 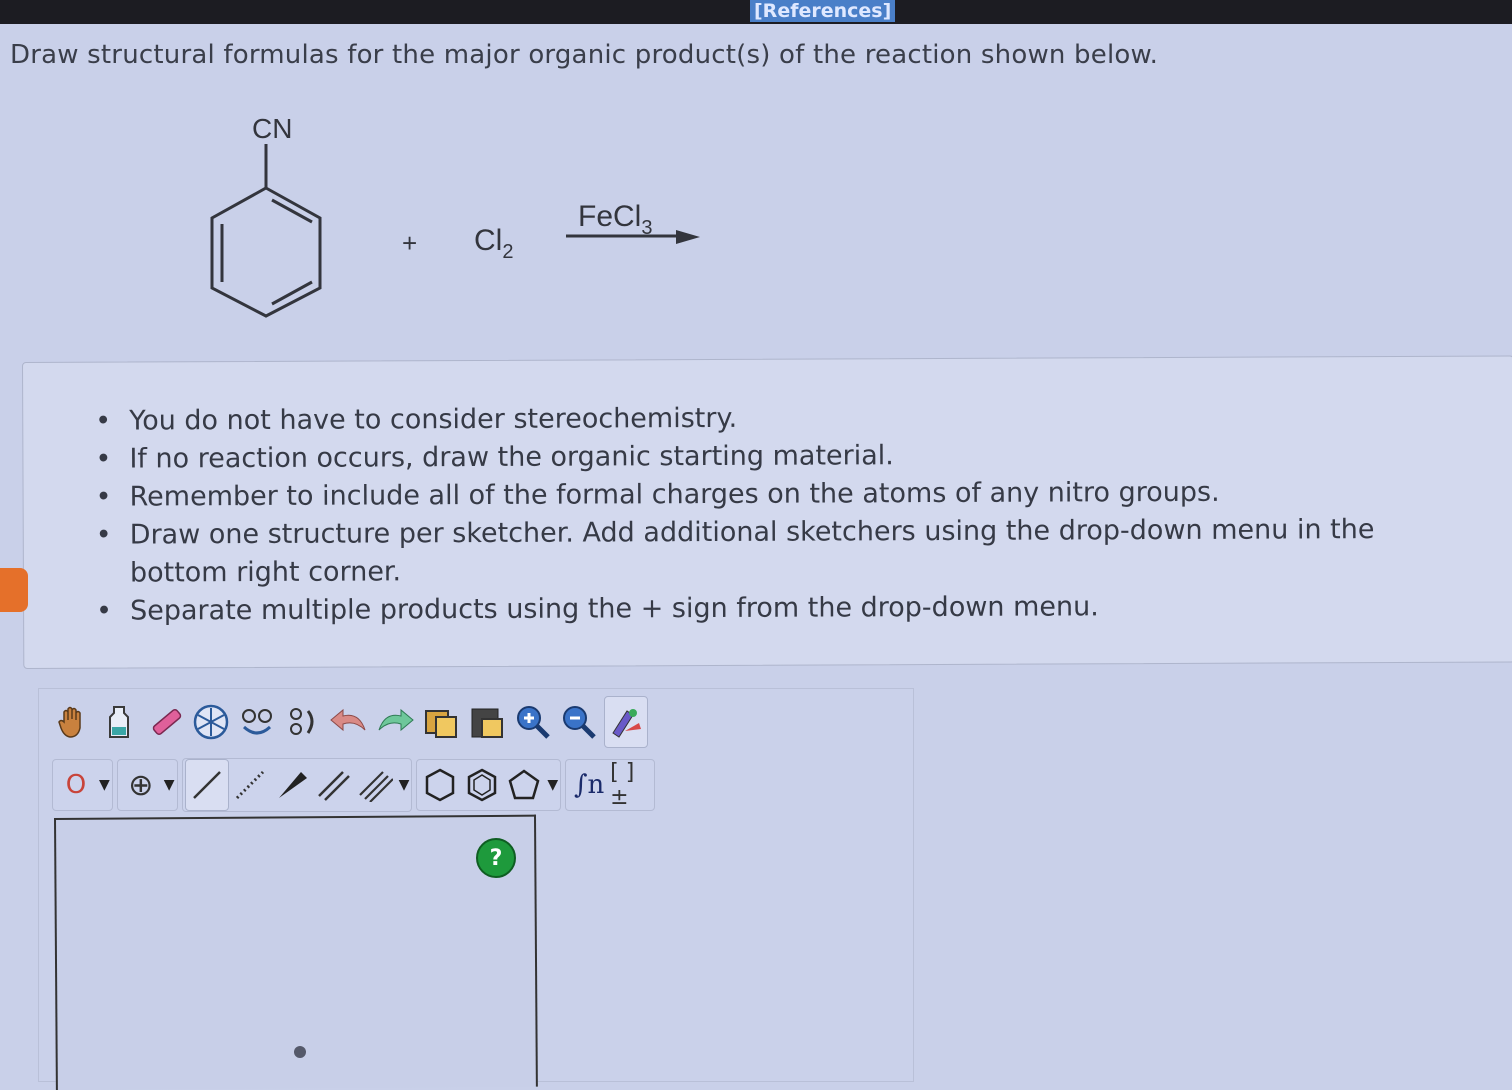 I want to click on ungroup-icon, so click(x=303, y=722).